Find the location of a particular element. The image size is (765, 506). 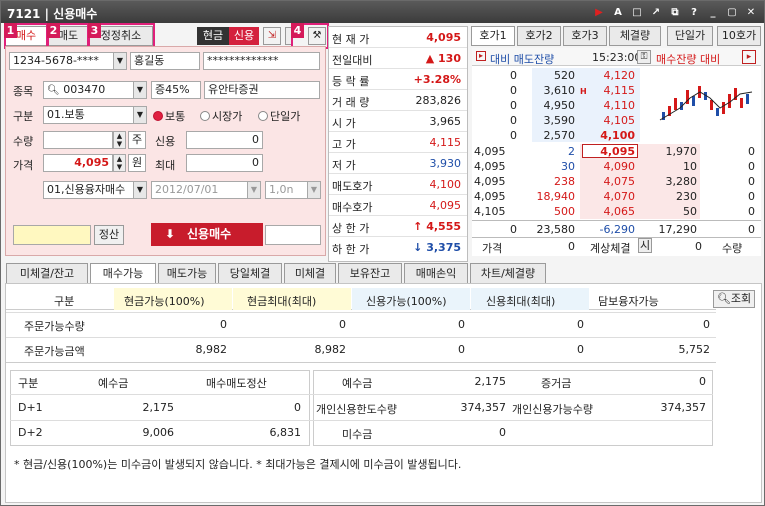

settings-icon: ⚒ is located at coordinates (317, 36).